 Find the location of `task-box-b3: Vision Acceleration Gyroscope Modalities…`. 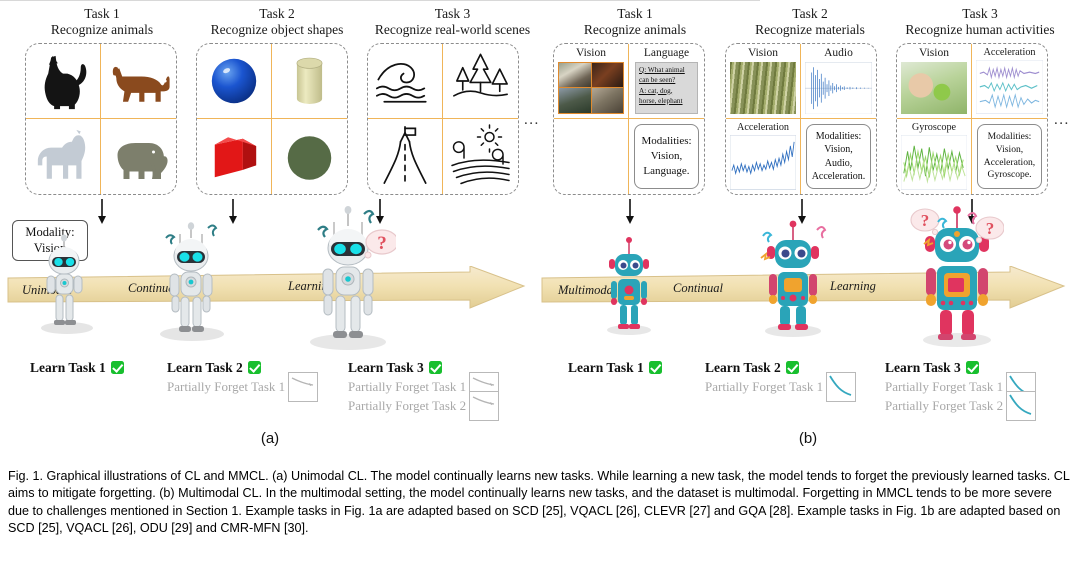

task-box-b3: Vision Acceleration Gyroscope Modalities… is located at coordinates (972, 119).